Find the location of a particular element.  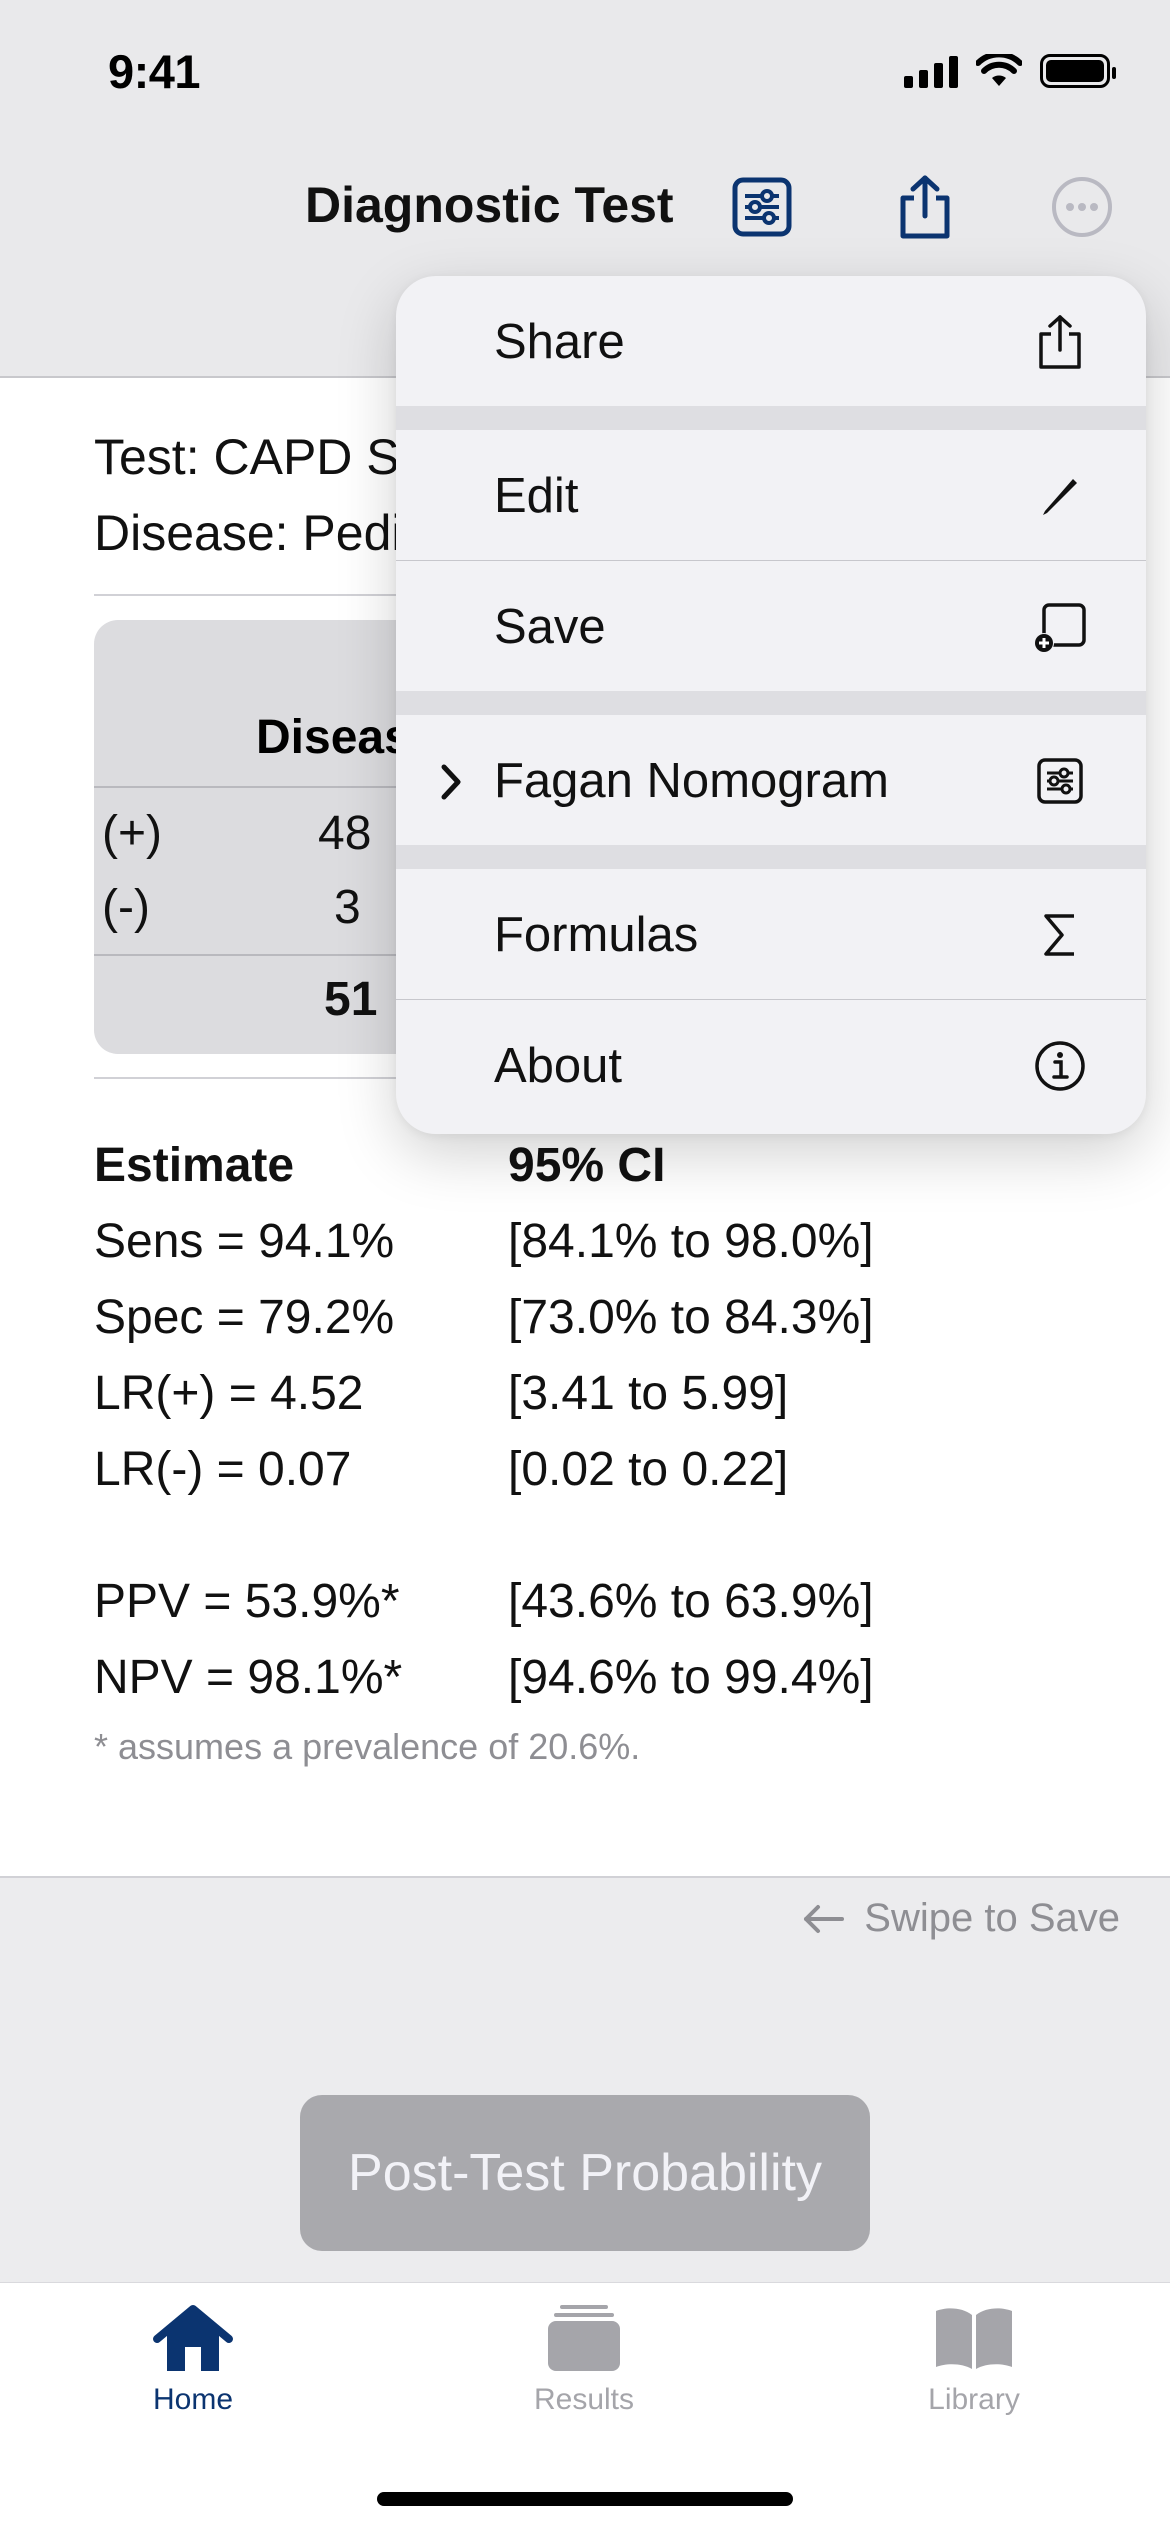

battery-icon is located at coordinates (1078, 71).